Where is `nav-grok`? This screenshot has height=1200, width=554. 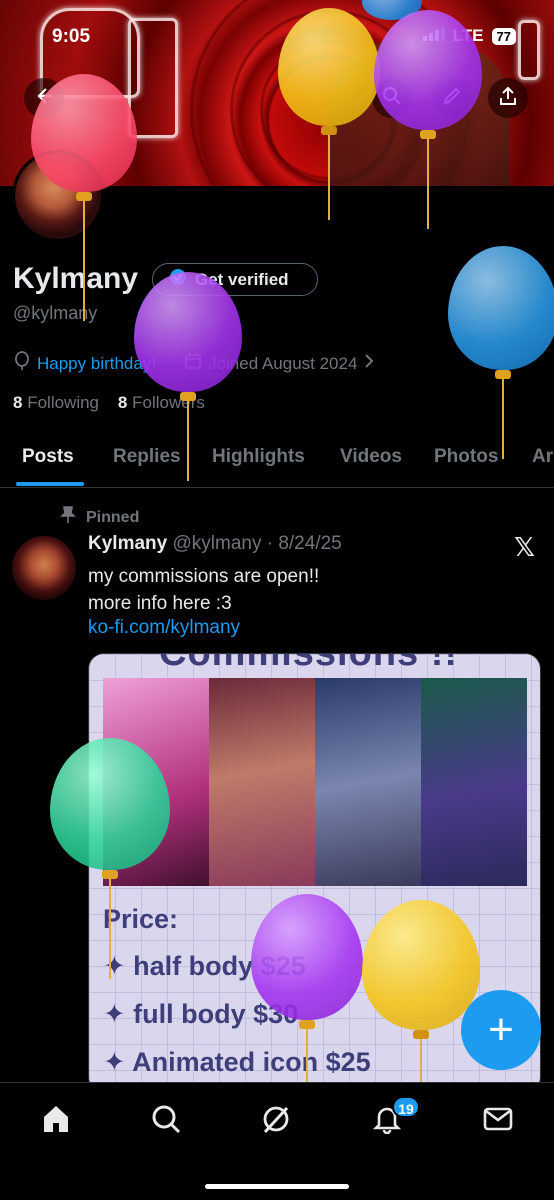
nav-grok is located at coordinates (276, 1121).